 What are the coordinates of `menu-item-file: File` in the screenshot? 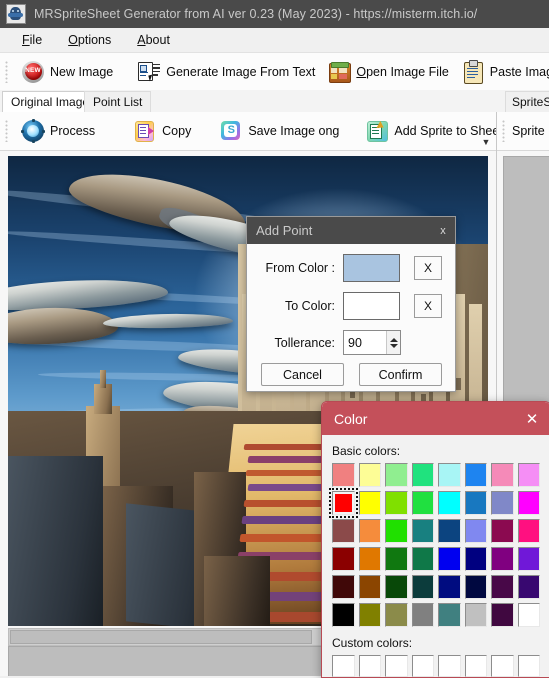 It's located at (32, 40).